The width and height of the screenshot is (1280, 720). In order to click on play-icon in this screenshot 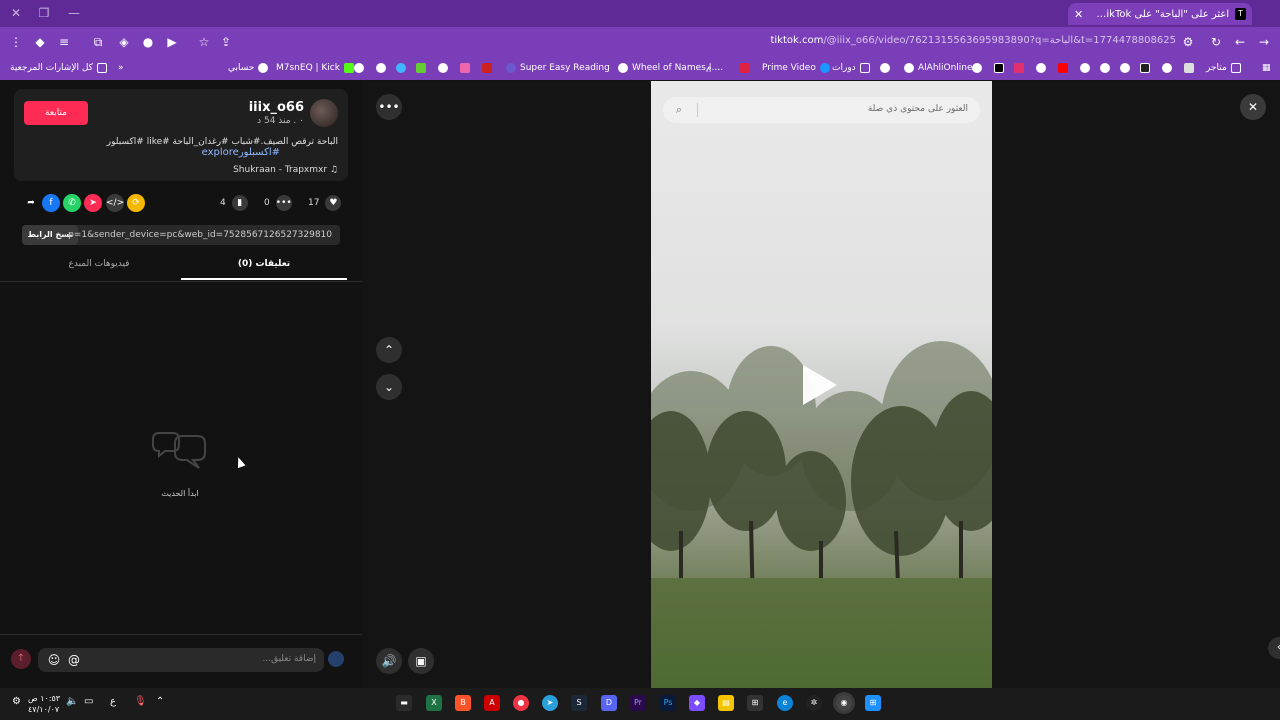, I will do `click(820, 385)`.